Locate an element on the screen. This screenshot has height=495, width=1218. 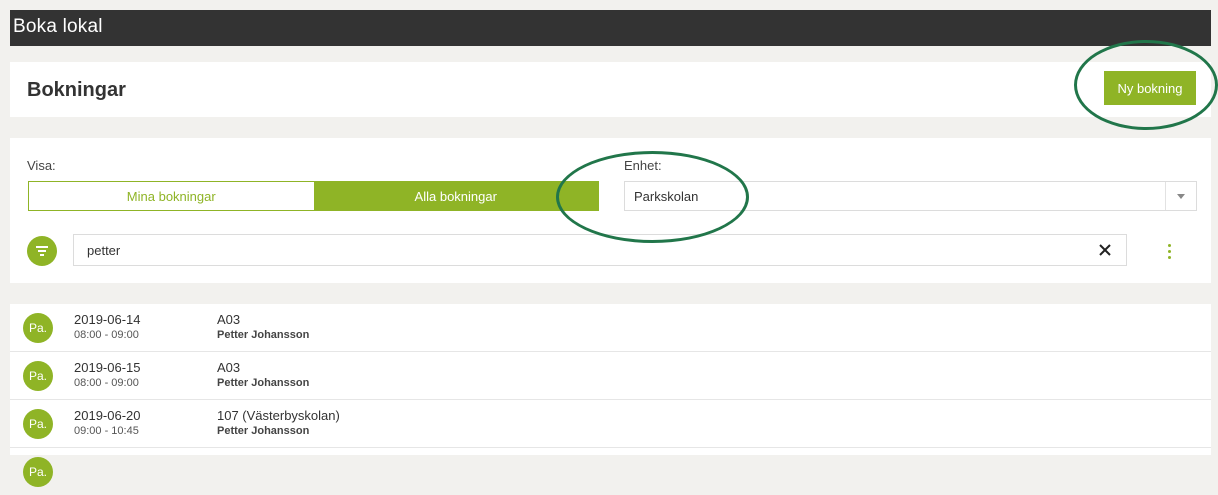
booking-time: 09:00 - 10:45 is located at coordinates (106, 431).